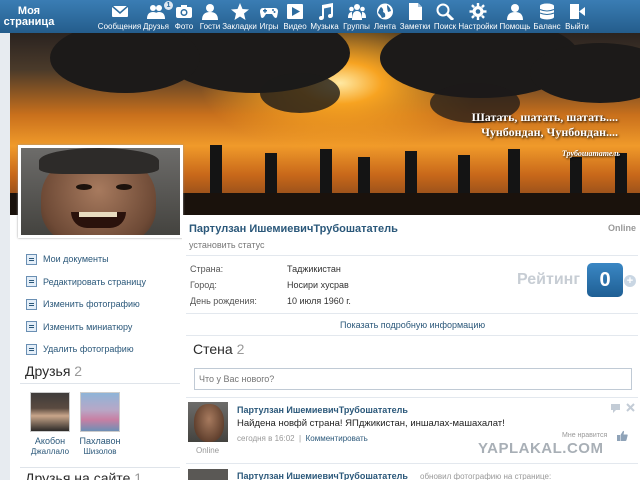 The image size is (640, 480). What do you see at coordinates (210, 11) in the screenshot?
I see `guests-icon` at bounding box center [210, 11].